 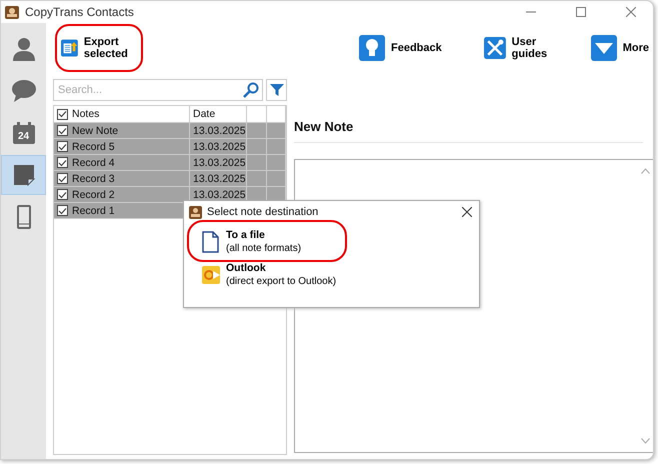 What do you see at coordinates (251, 90) in the screenshot?
I see `search-icon` at bounding box center [251, 90].